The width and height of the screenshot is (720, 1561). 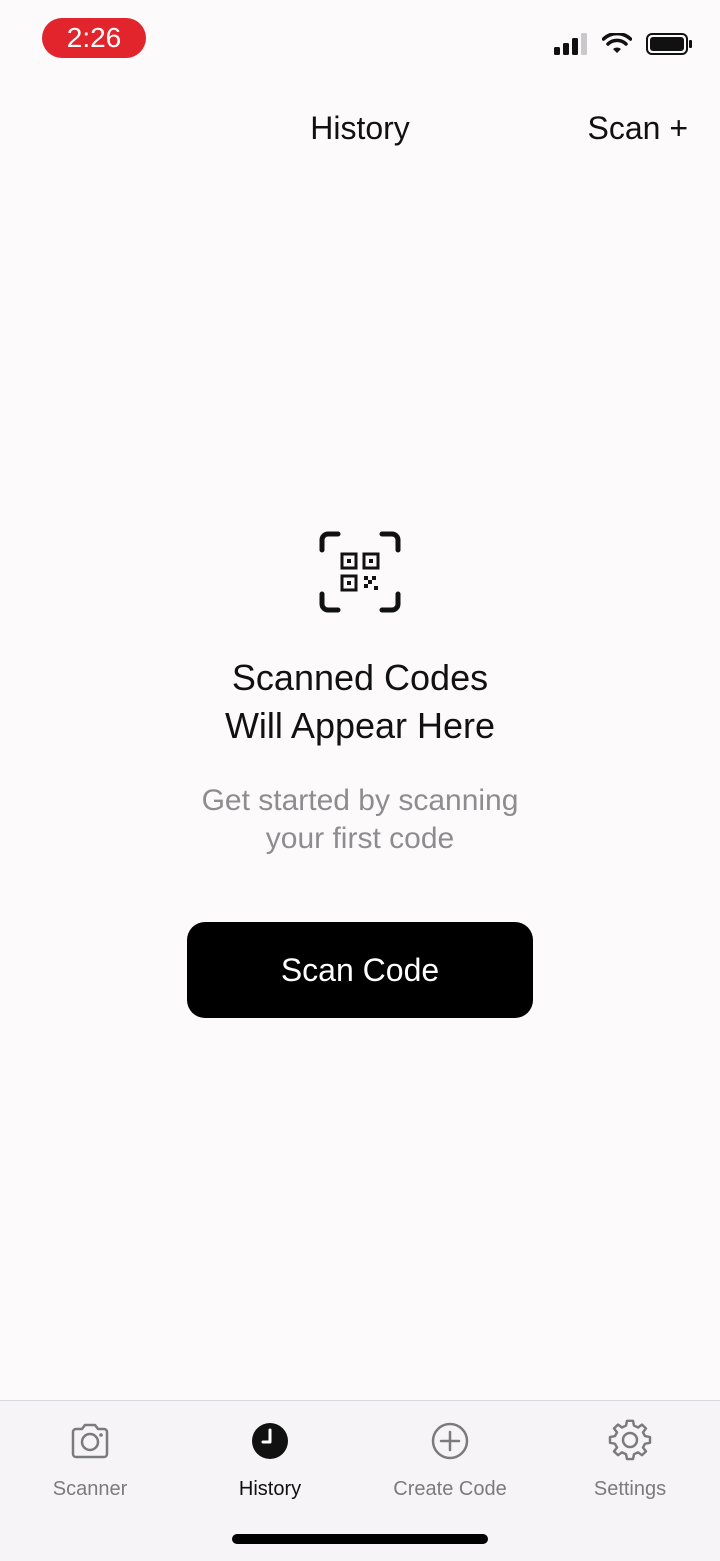 I want to click on empty-state-title-line1: Scanned Codes, so click(x=360, y=677).